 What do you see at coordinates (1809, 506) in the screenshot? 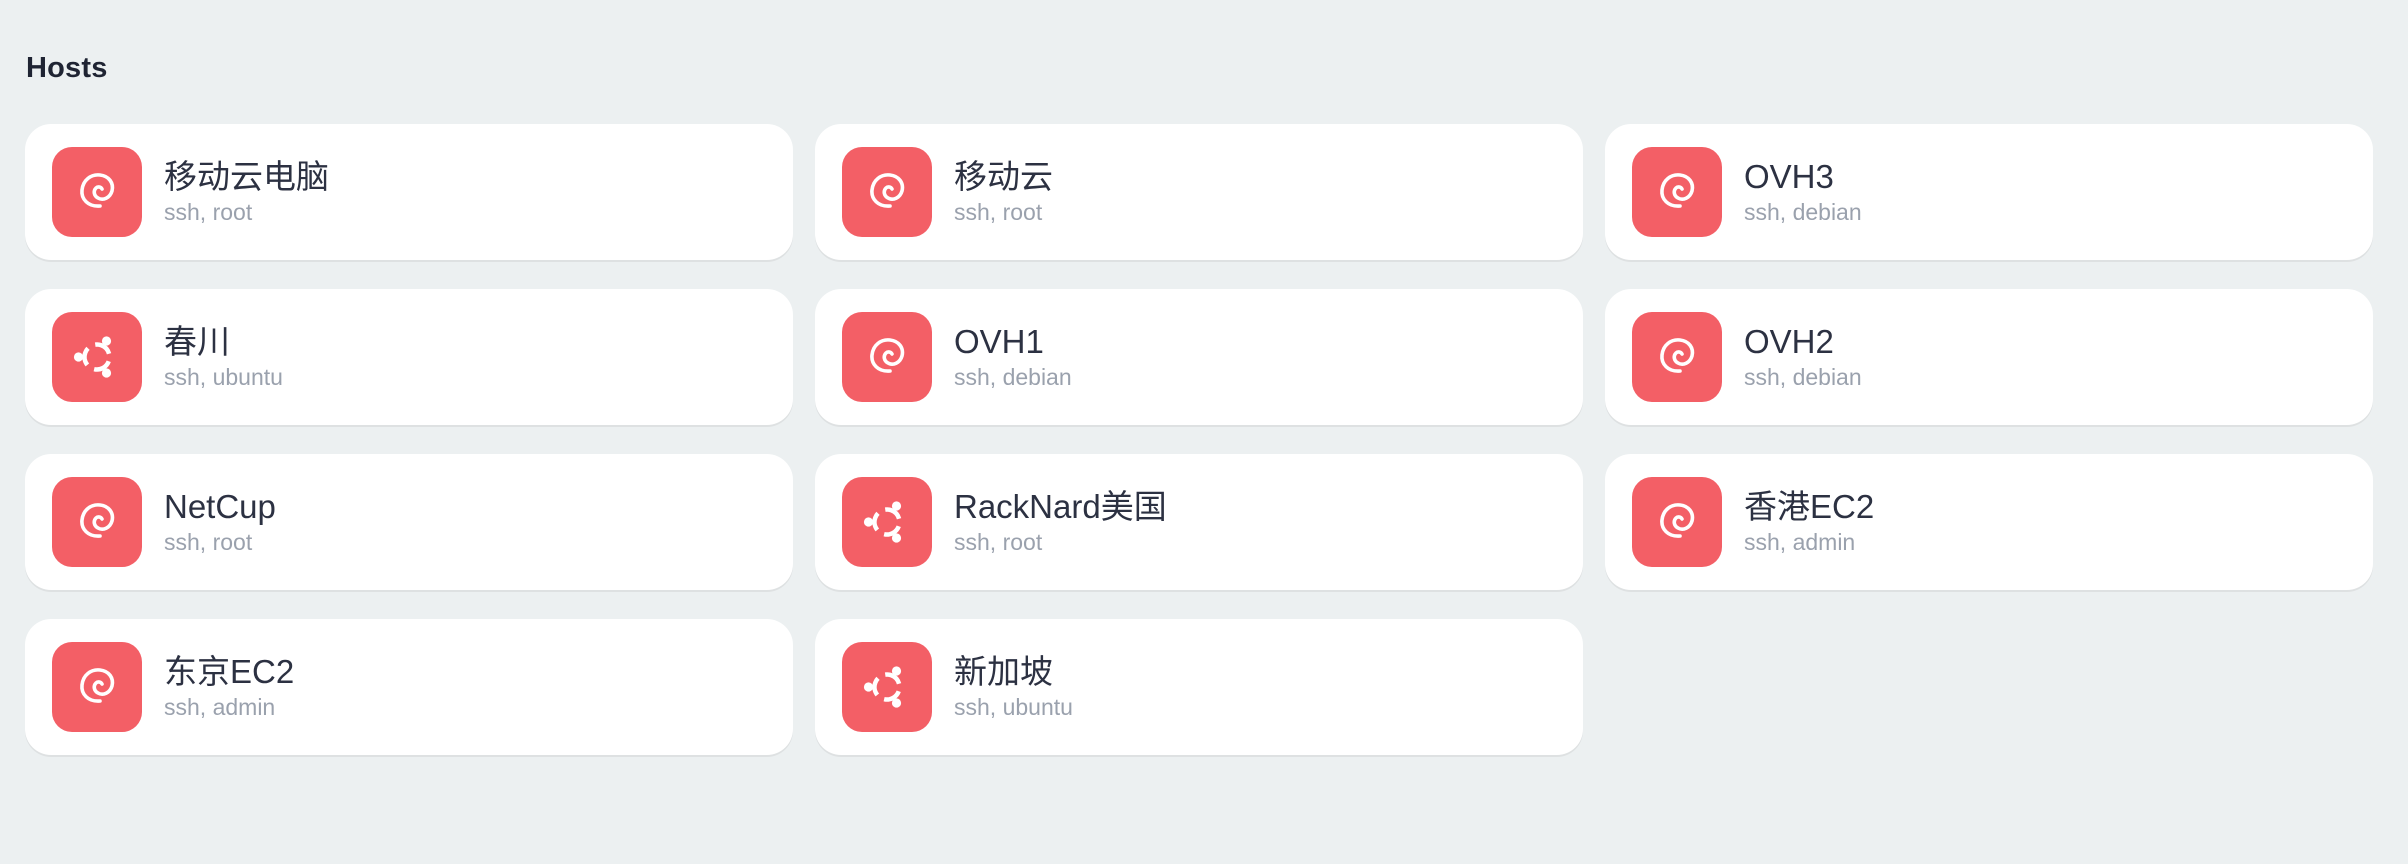
I see `host-name: 香港EC2` at bounding box center [1809, 506].